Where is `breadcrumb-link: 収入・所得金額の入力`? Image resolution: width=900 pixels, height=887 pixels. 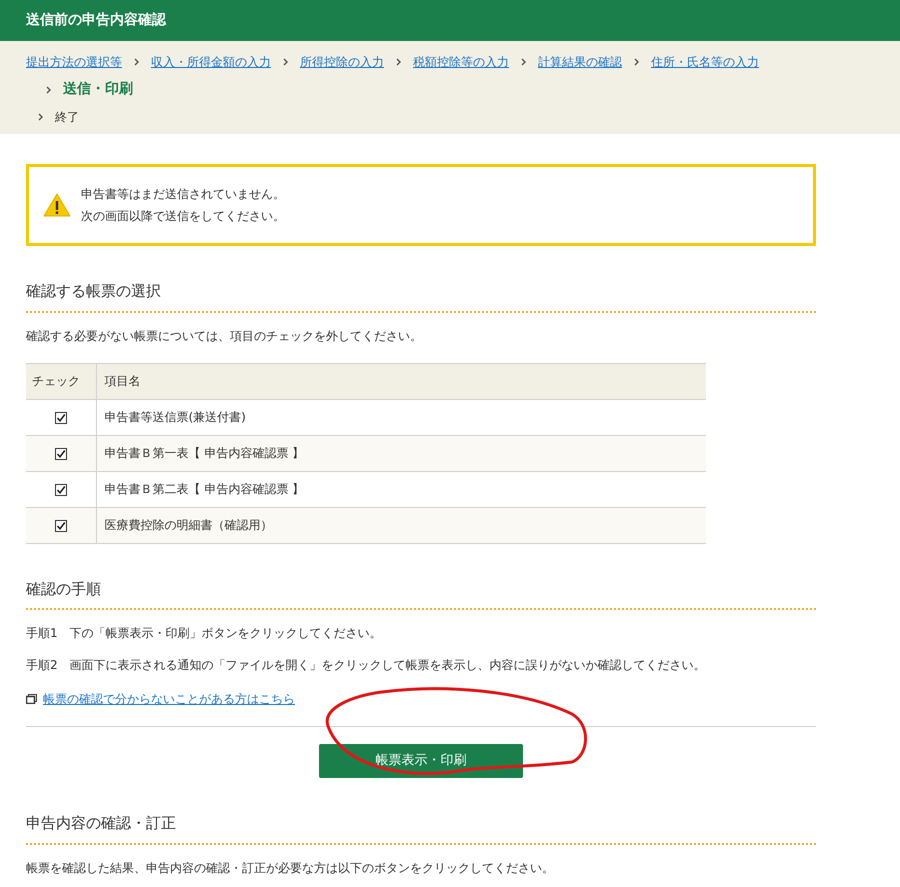
breadcrumb-link: 収入・所得金額の入力 is located at coordinates (211, 62).